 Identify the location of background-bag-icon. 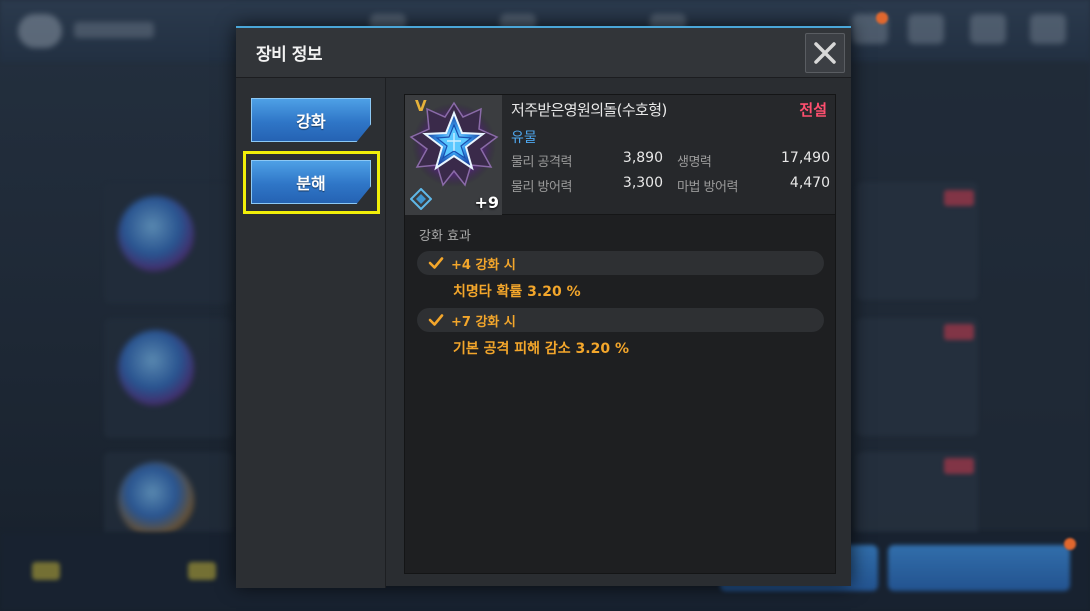
(988, 29).